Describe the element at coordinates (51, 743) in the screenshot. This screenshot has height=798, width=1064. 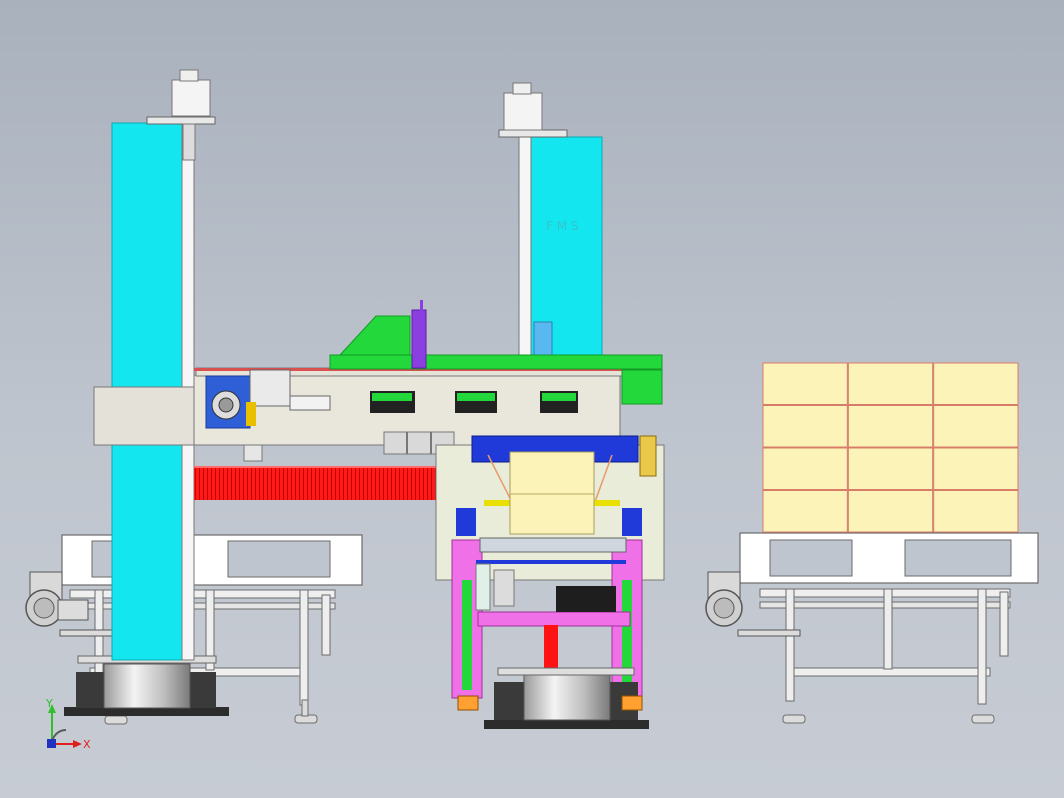
I see `z-axis-marker` at that location.